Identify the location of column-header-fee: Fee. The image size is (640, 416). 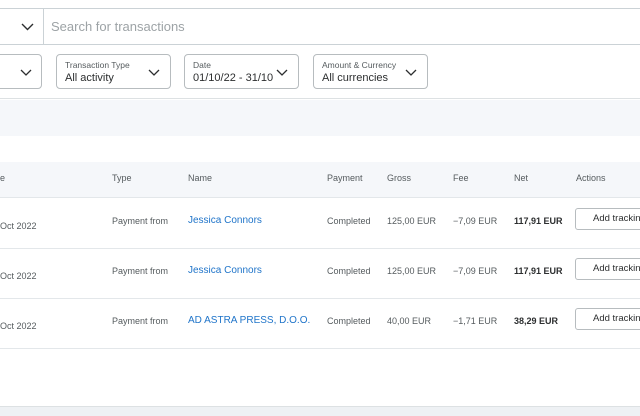
(461, 178).